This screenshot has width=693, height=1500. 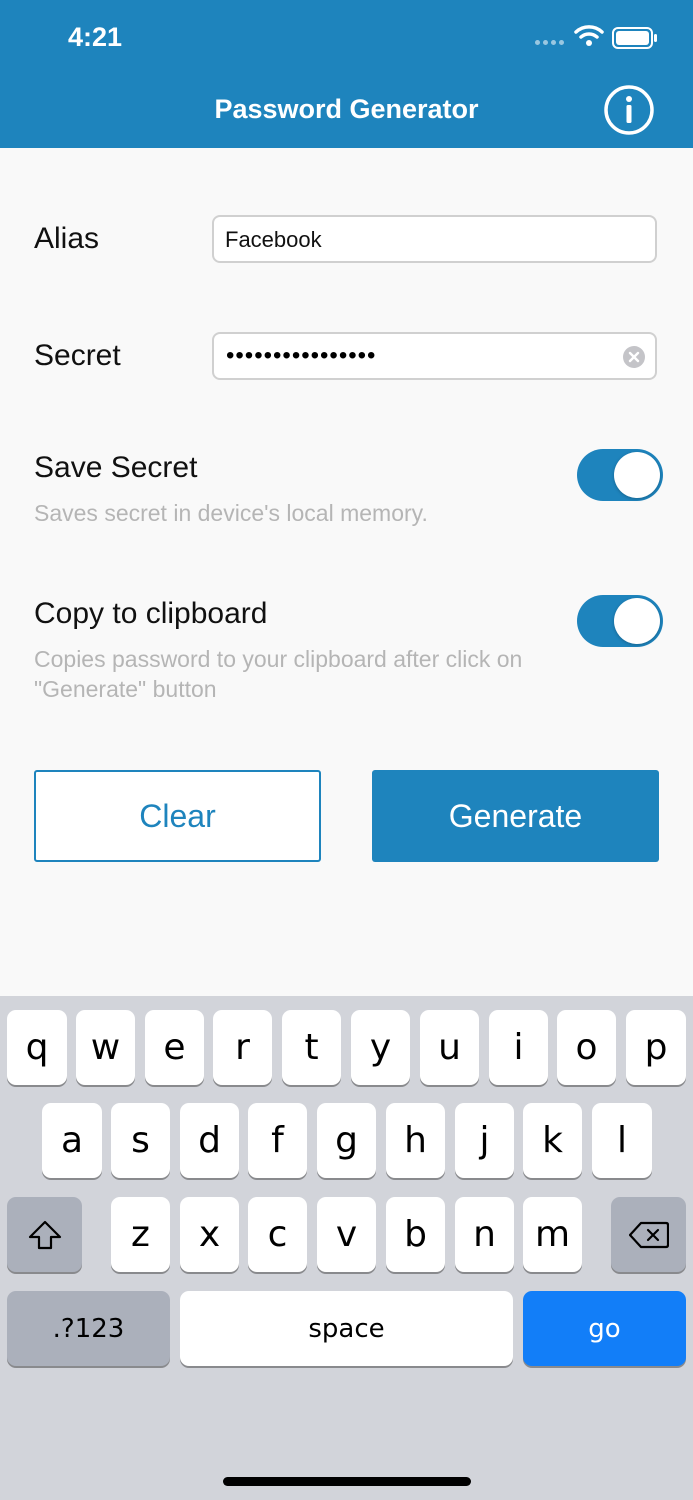 What do you see at coordinates (586, 1047) in the screenshot?
I see `key-o: o` at bounding box center [586, 1047].